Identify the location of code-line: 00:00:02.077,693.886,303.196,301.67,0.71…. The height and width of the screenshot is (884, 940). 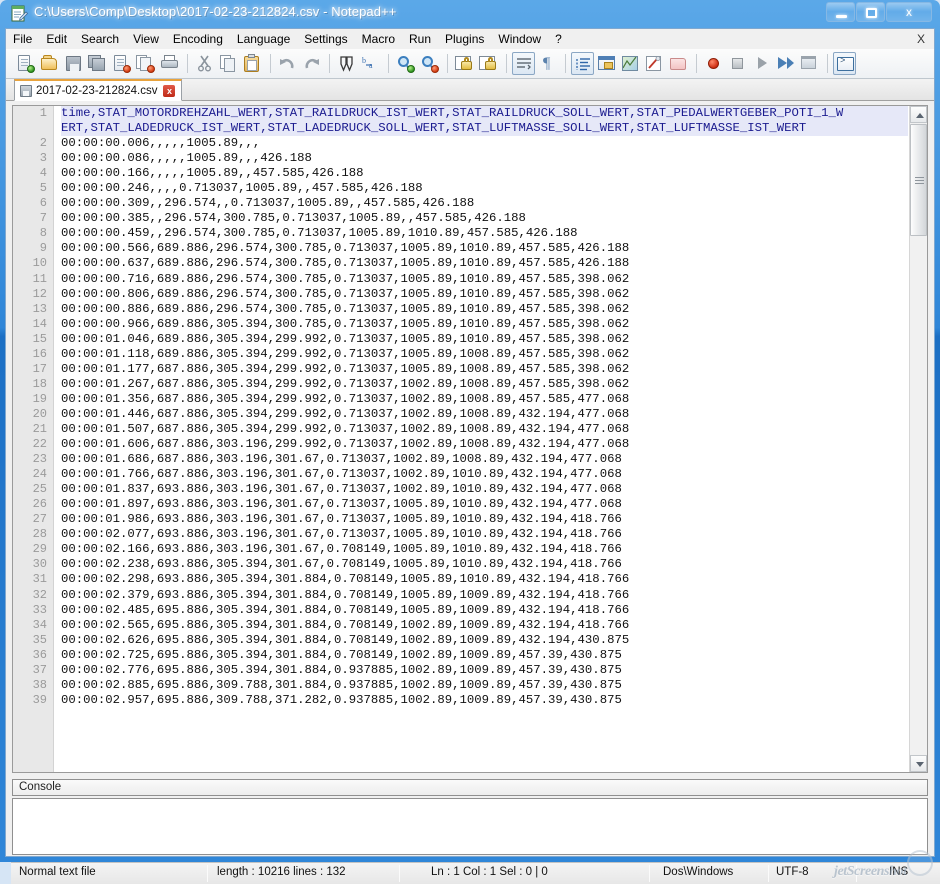
(341, 534).